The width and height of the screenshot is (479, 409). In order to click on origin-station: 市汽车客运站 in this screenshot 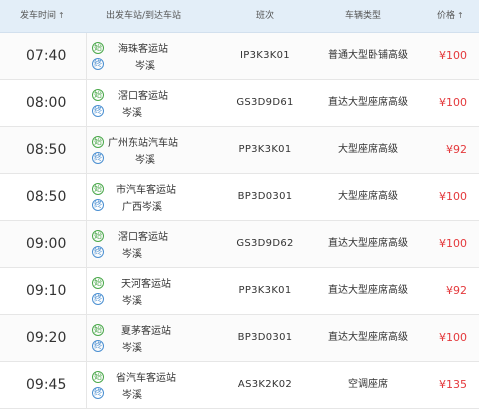, I will do `click(146, 190)`.